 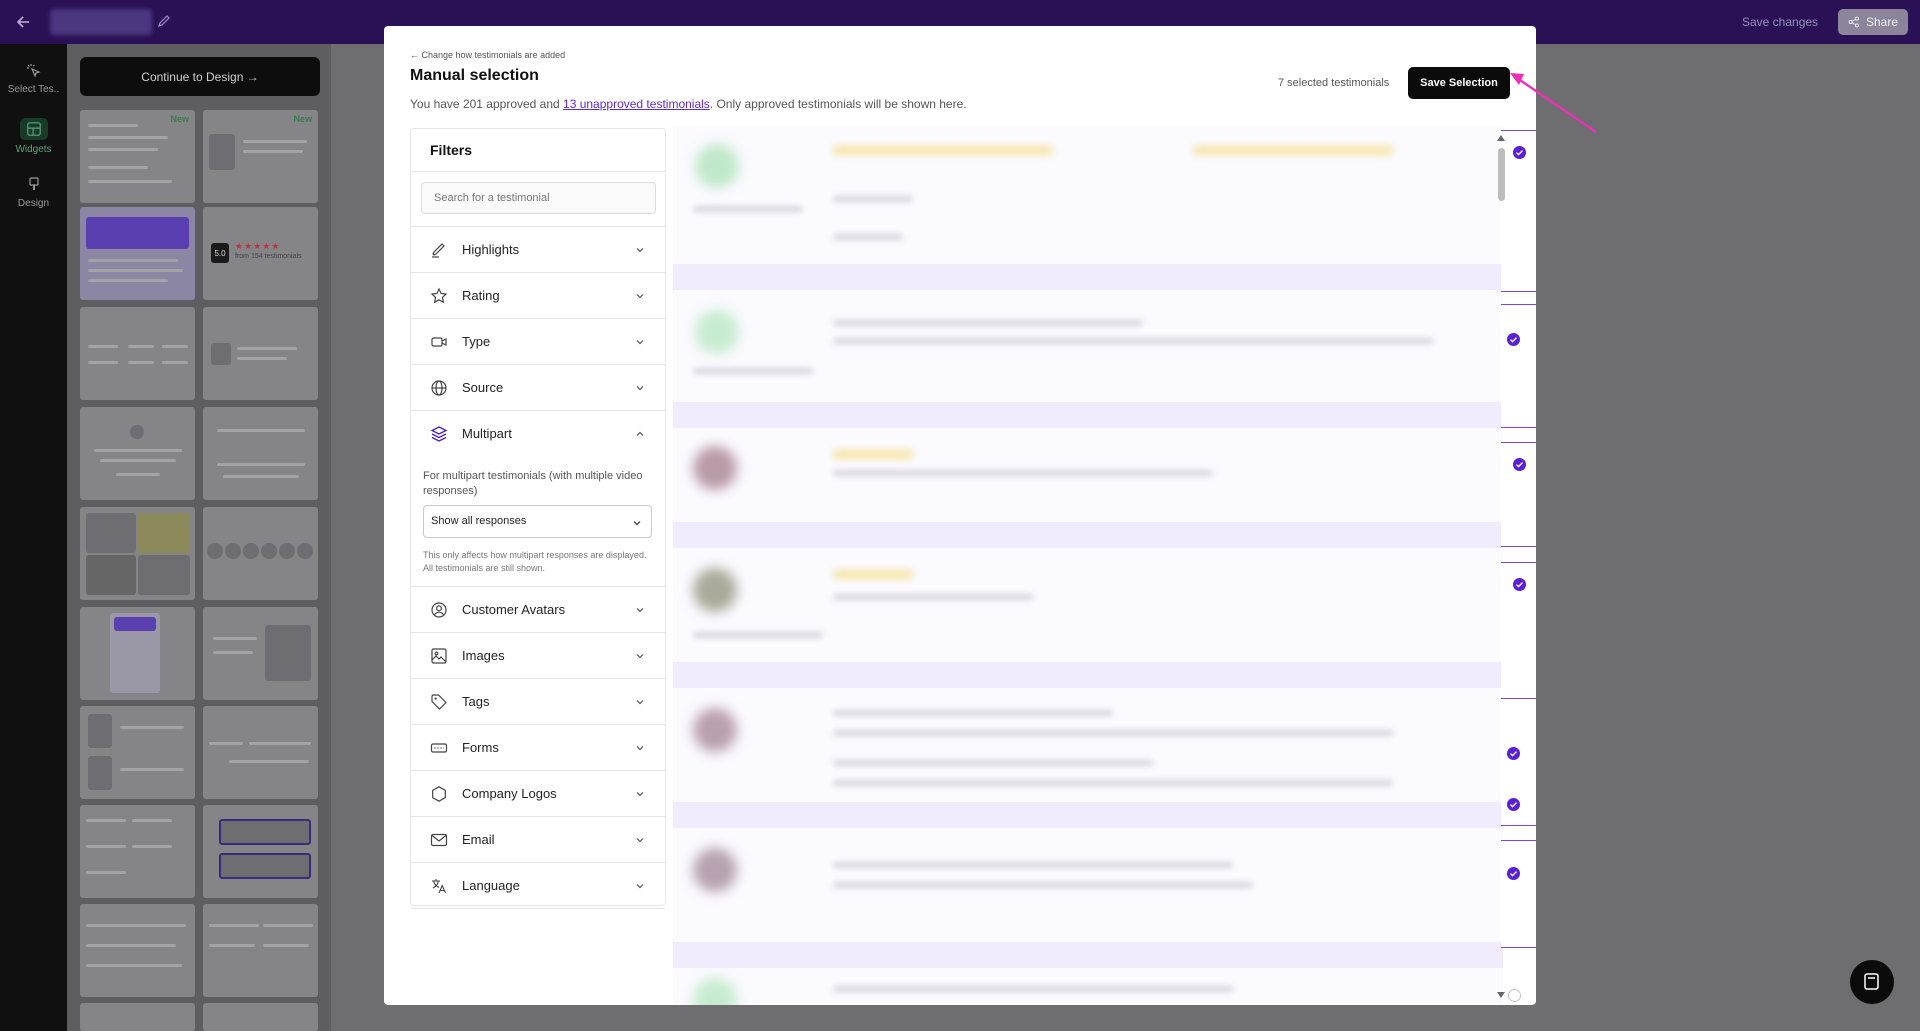 I want to click on share-icon, so click(x=1853, y=22).